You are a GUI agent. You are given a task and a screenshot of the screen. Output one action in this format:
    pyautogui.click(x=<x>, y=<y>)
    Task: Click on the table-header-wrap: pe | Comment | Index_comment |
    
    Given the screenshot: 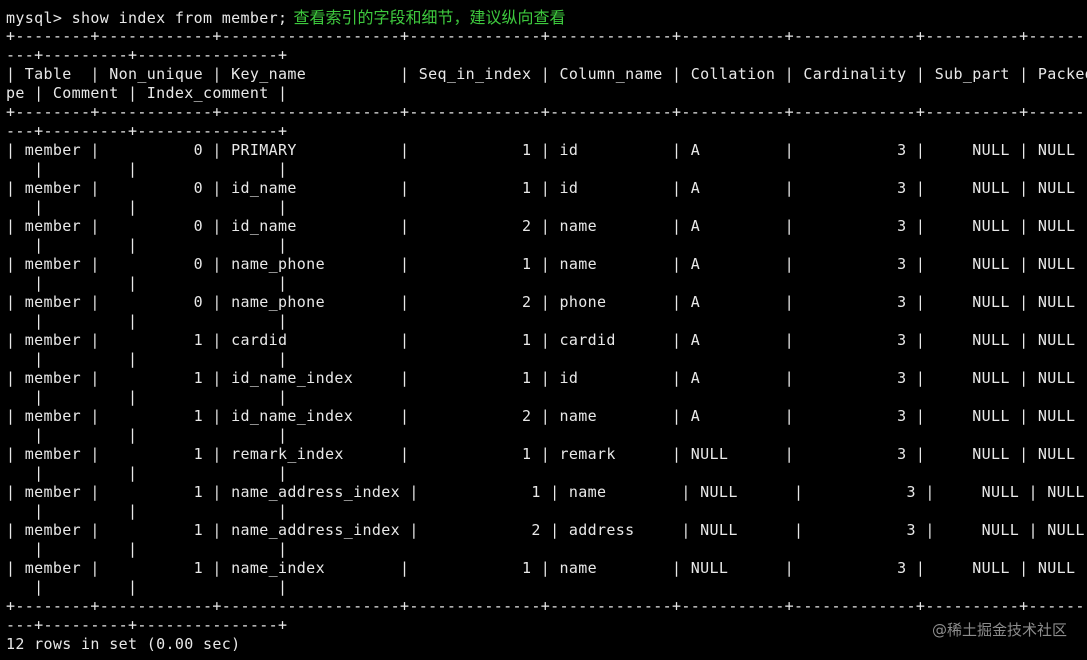 What is the action you would take?
    pyautogui.click(x=147, y=93)
    